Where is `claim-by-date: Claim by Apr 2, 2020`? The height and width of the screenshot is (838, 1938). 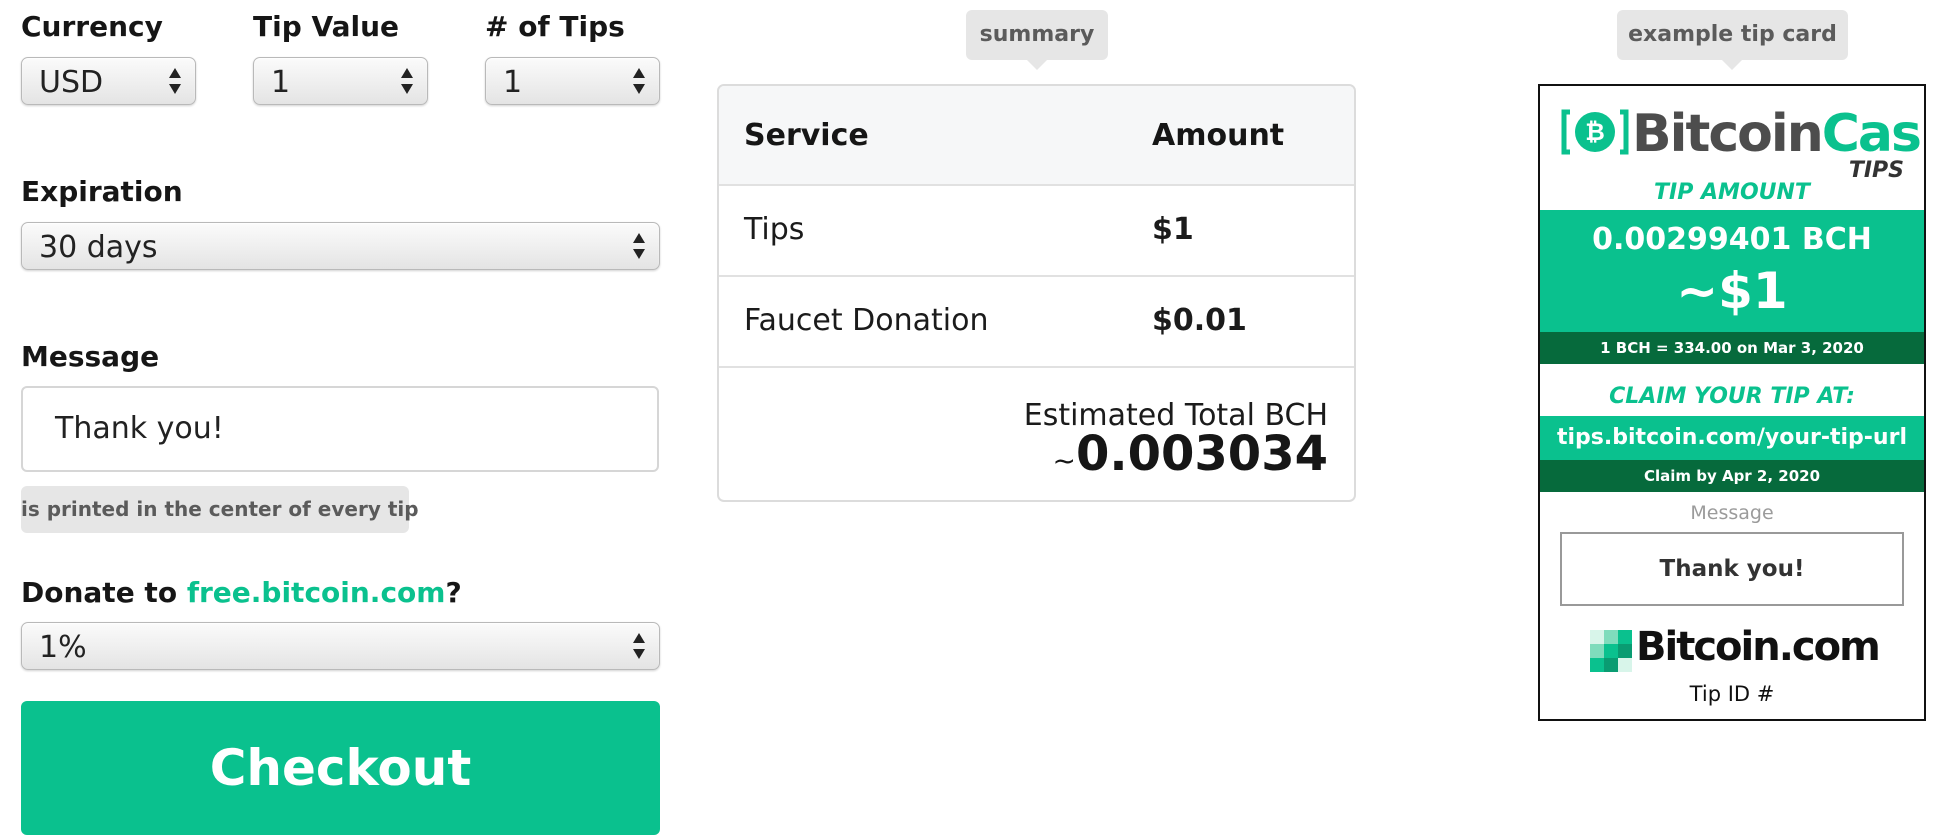 claim-by-date: Claim by Apr 2, 2020 is located at coordinates (1732, 476).